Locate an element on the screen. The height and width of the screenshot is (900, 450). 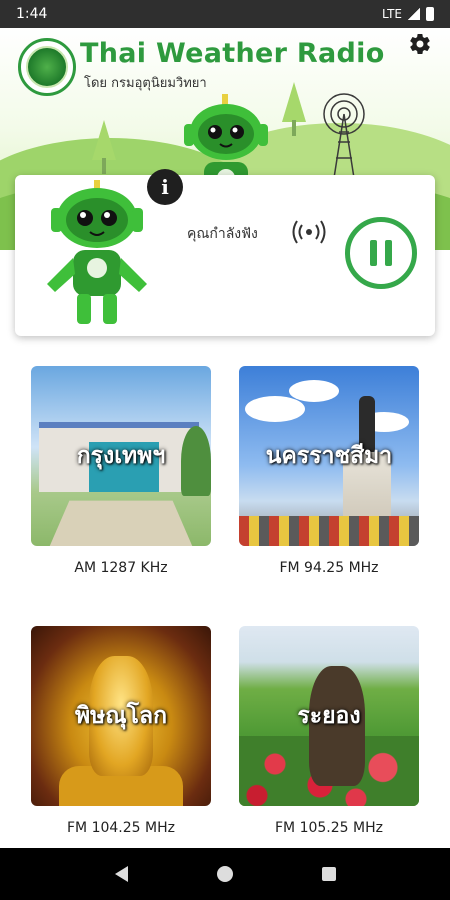
station-card-nakhon-ratchasima: นครราชสีมา FM 94.25 MHz is located at coordinates (329, 471).